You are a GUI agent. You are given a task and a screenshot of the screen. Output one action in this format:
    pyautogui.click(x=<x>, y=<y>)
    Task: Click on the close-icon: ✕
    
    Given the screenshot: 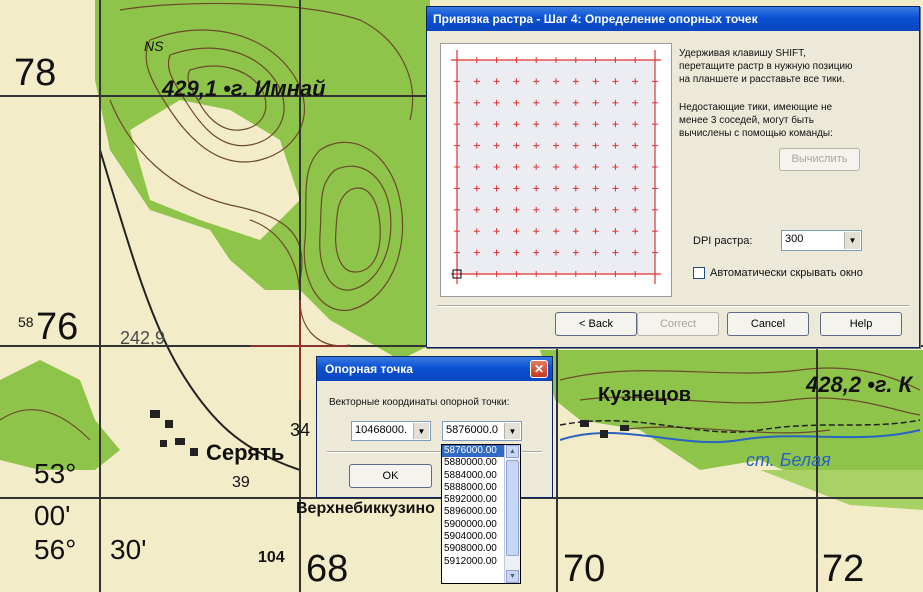 What is the action you would take?
    pyautogui.click(x=539, y=369)
    